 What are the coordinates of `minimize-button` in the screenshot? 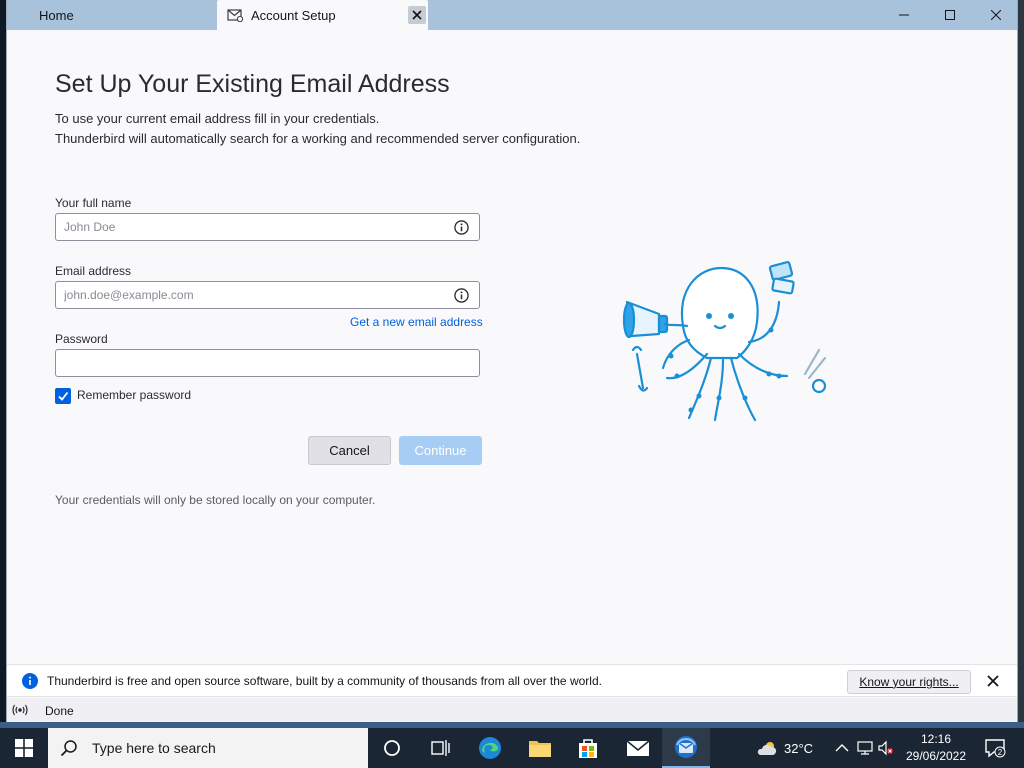 It's located at (904, 15).